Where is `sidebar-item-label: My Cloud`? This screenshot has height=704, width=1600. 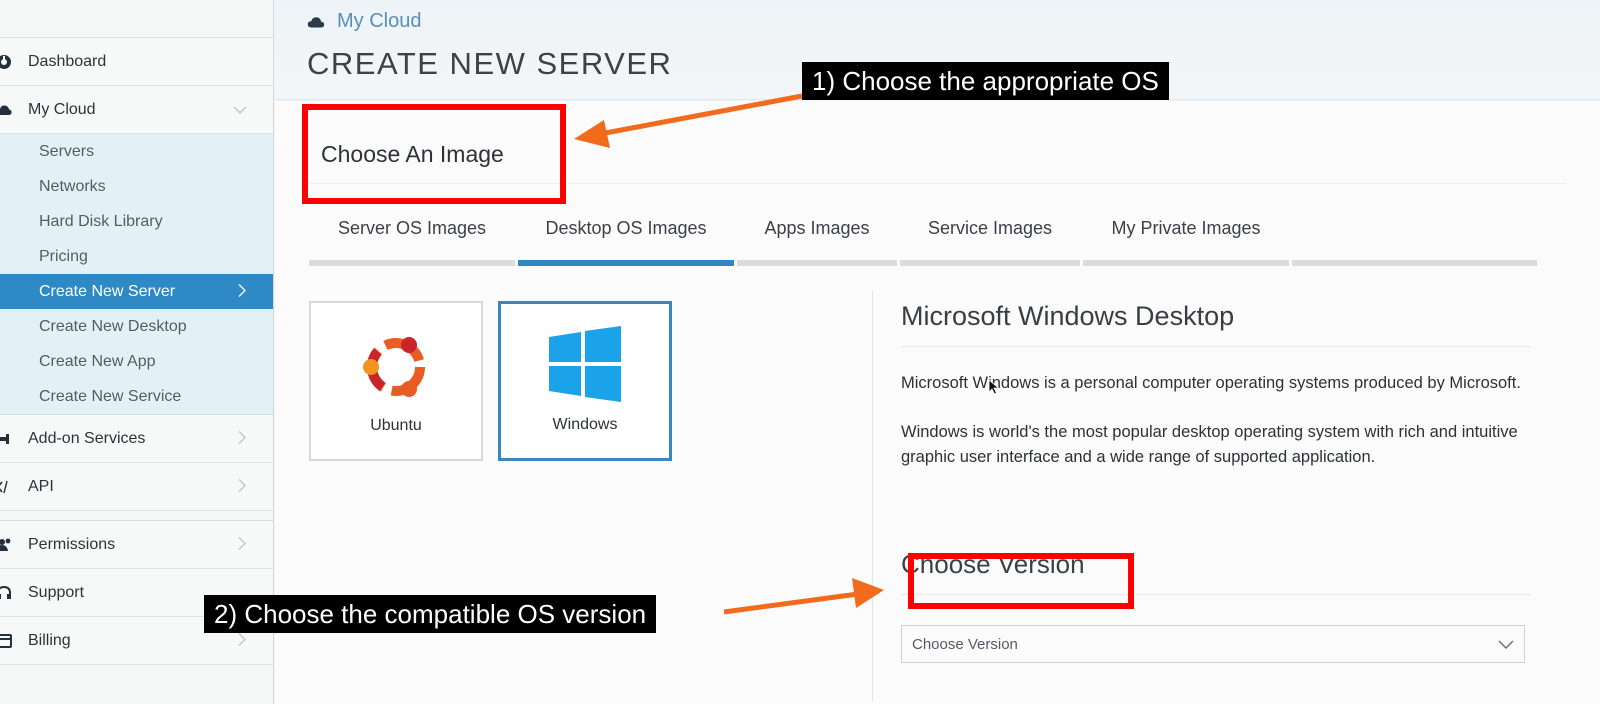 sidebar-item-label: My Cloud is located at coordinates (62, 109).